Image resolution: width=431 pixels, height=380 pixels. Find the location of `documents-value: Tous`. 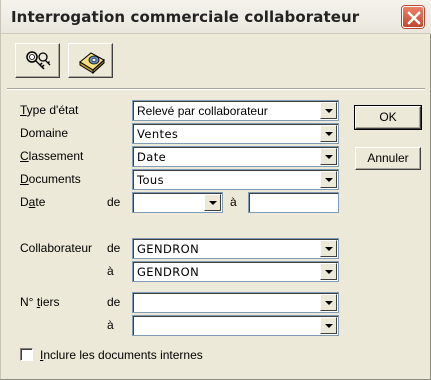

documents-value: Tous is located at coordinates (150, 180).